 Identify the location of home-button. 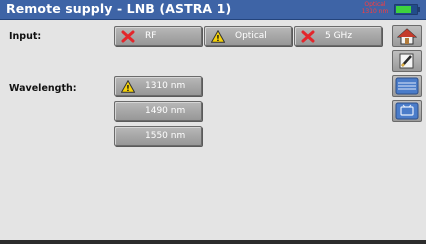
(407, 36).